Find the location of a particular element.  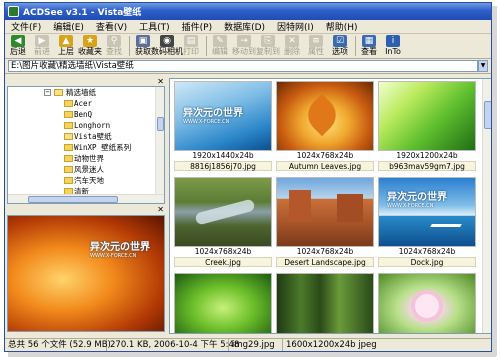

thumbnail-item: 1024x768x24b Creek.jpg is located at coordinates (223, 222).